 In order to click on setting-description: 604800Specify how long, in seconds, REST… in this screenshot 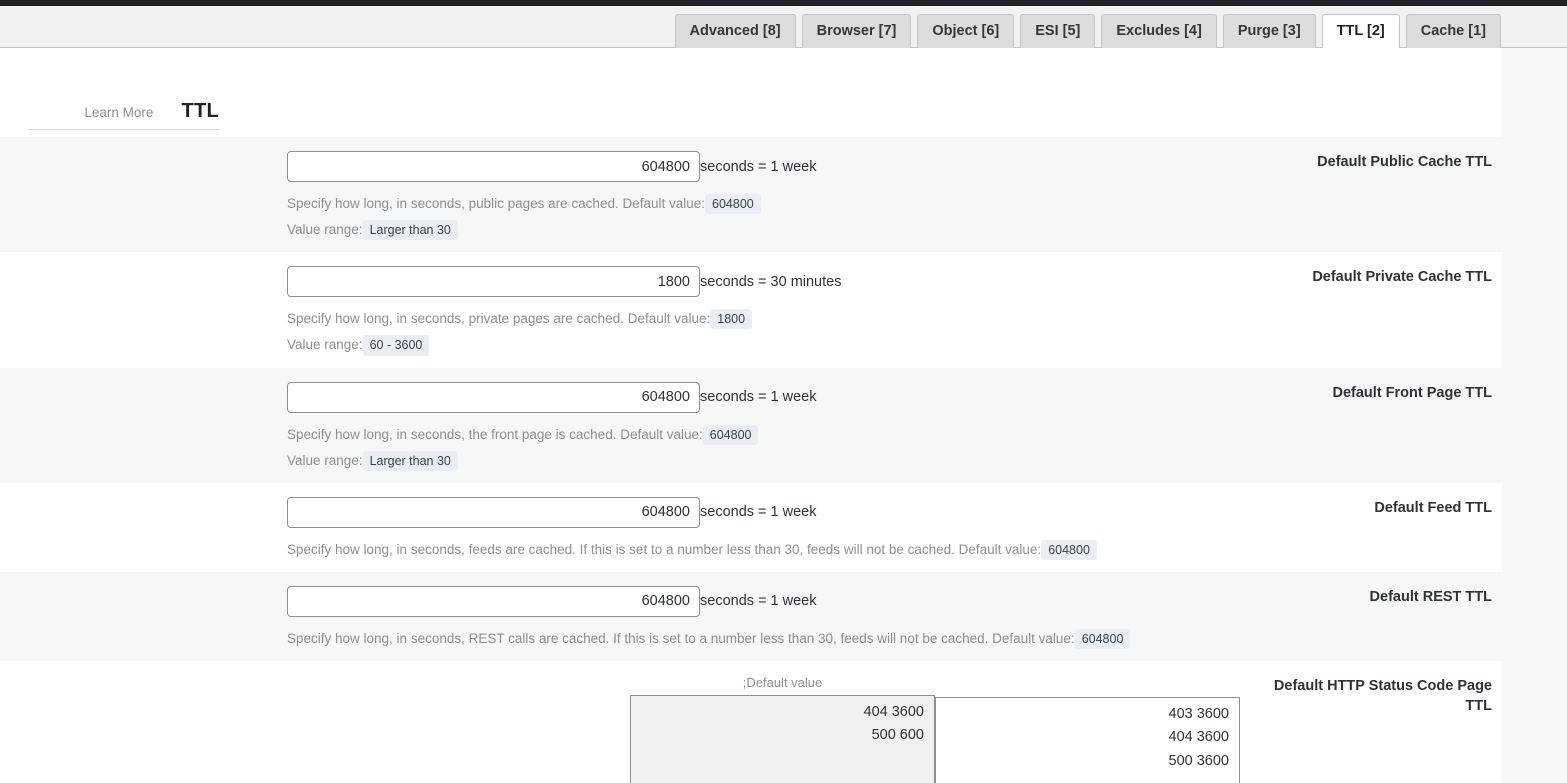, I will do `click(620, 638)`.